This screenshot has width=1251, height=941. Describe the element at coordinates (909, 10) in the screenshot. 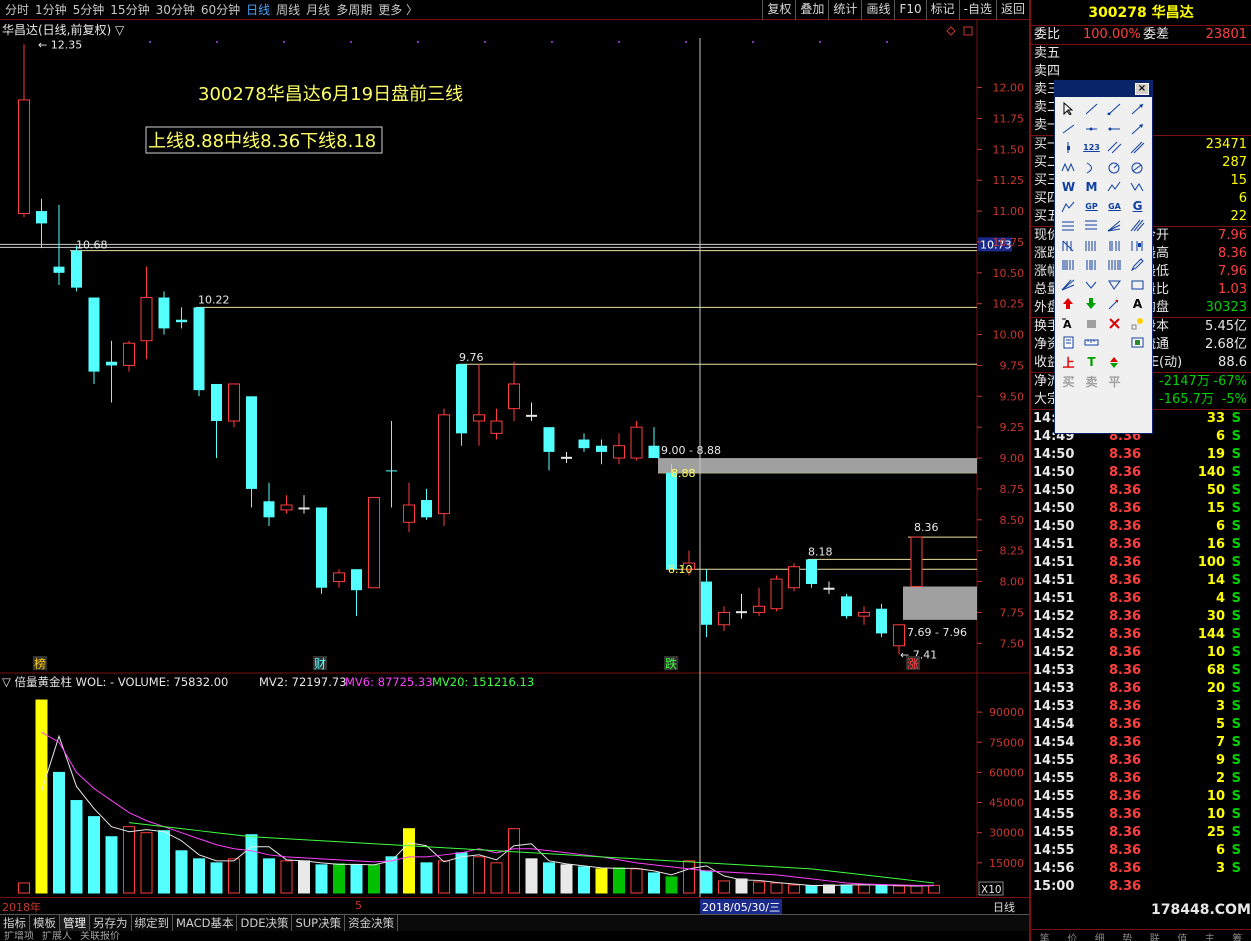

I see `chart-tool-button-4: F10` at that location.